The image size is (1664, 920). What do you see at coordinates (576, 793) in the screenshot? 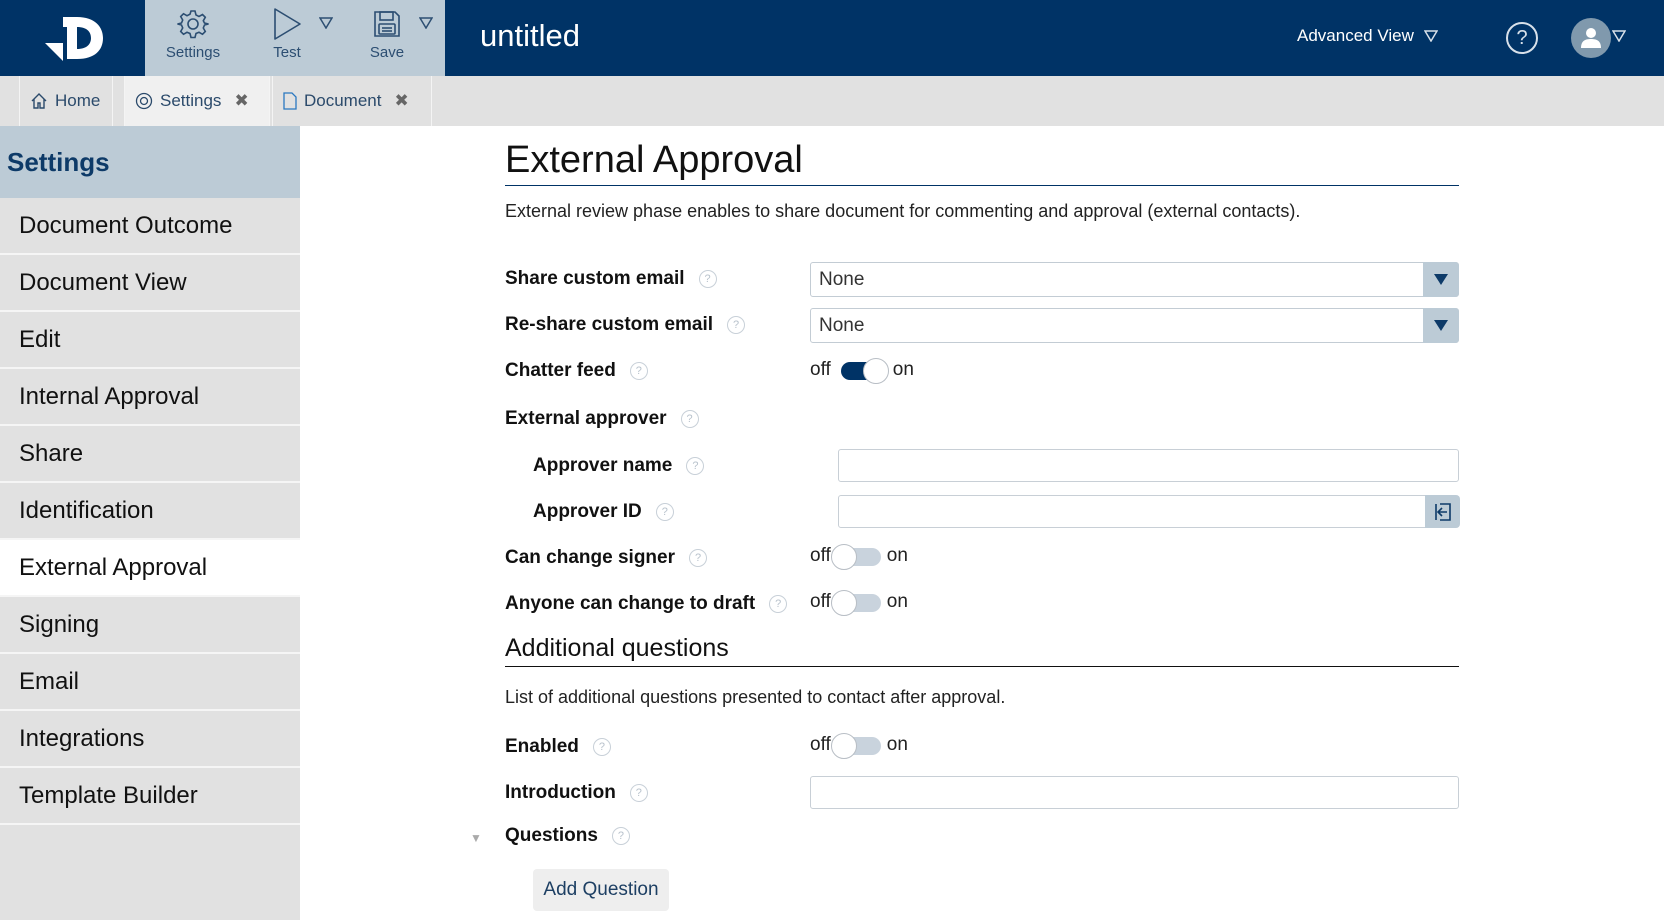
I see `introduction-label: Introduction ?` at bounding box center [576, 793].